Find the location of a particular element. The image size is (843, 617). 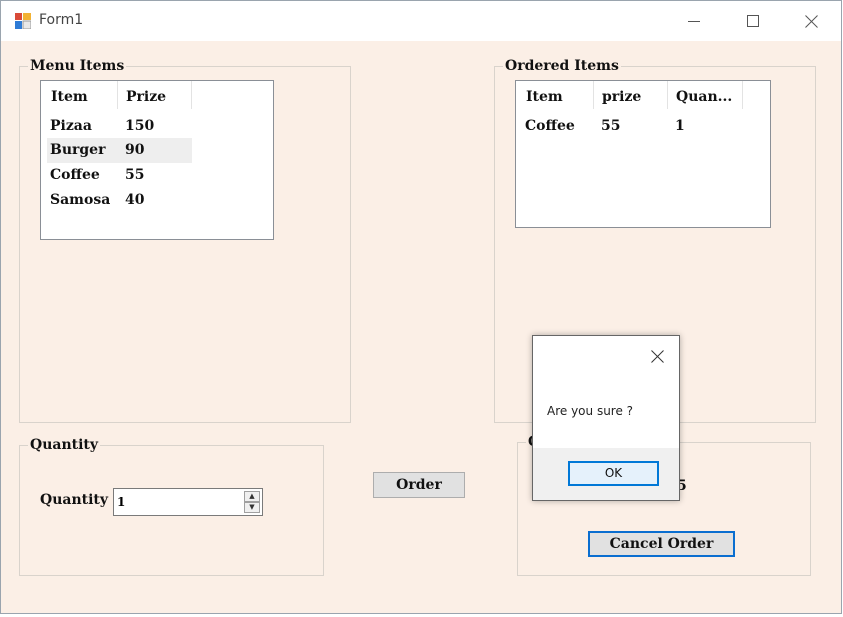

list-item: Coffee 55 1 is located at coordinates (627, 126).